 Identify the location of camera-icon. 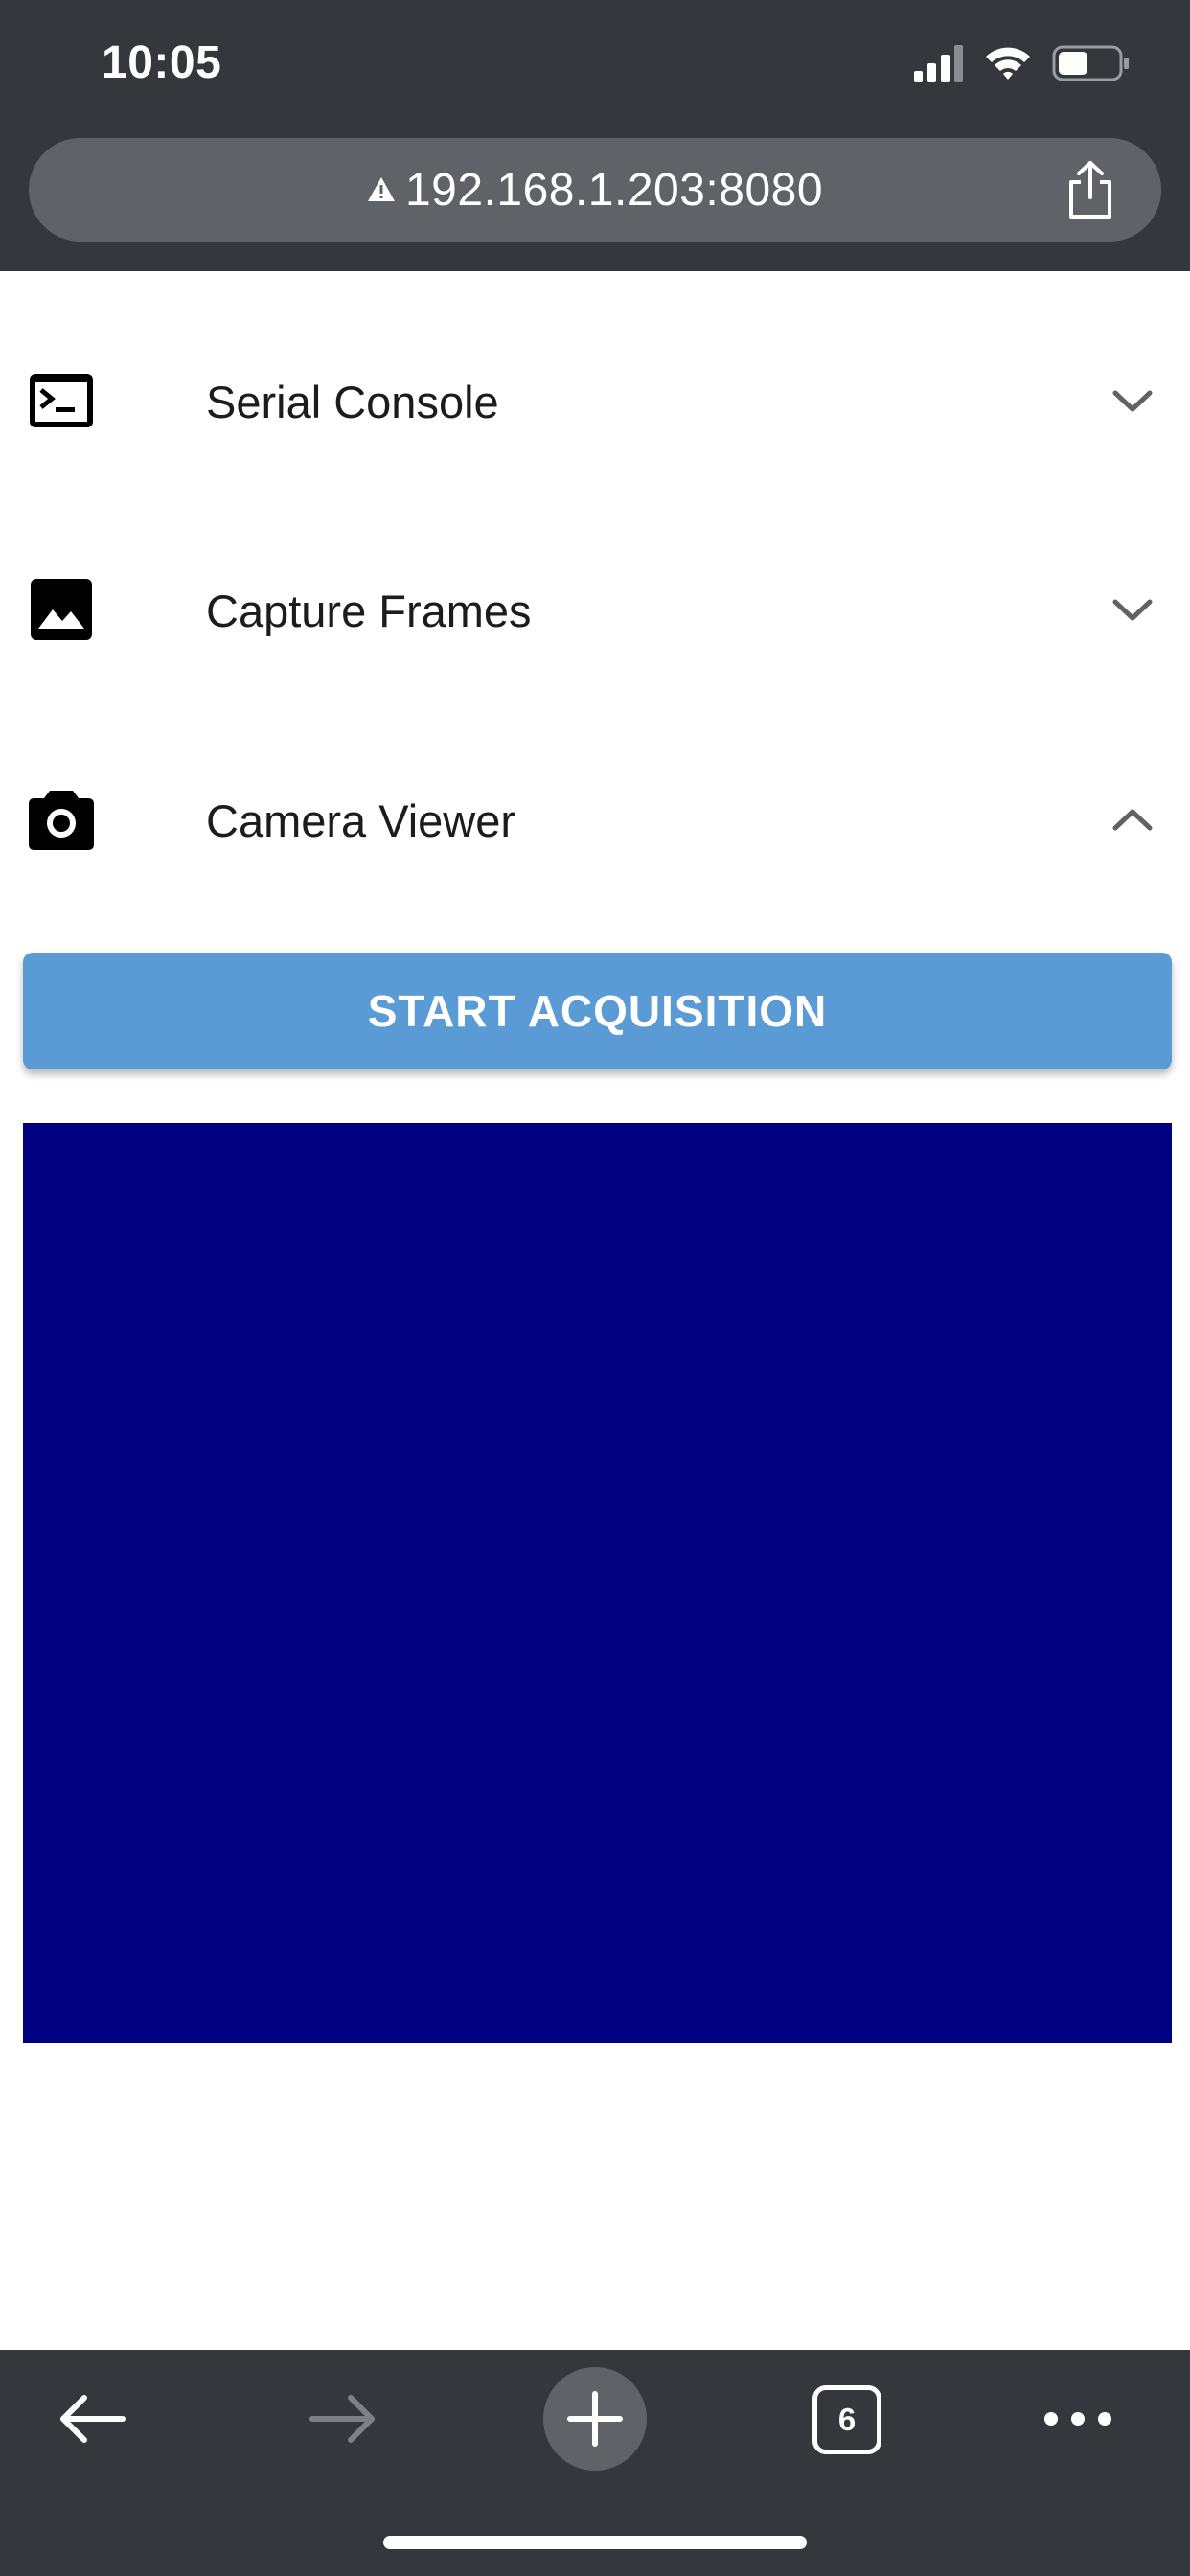
(62, 819).